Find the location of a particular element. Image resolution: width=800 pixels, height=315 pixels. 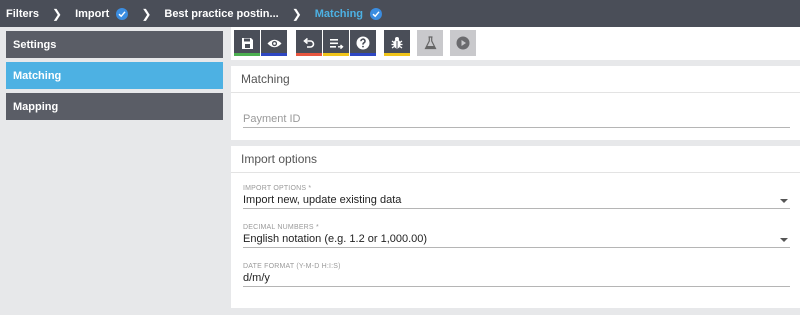

flask-icon is located at coordinates (430, 43).